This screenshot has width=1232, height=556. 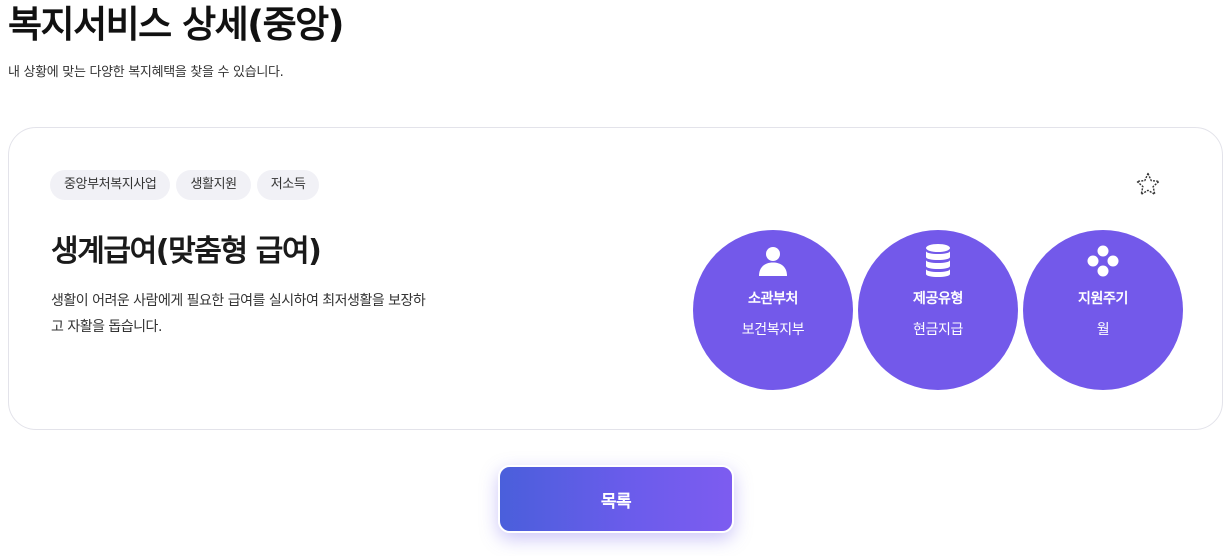 I want to click on info-provision-type-value: 현금지급, so click(x=938, y=330).